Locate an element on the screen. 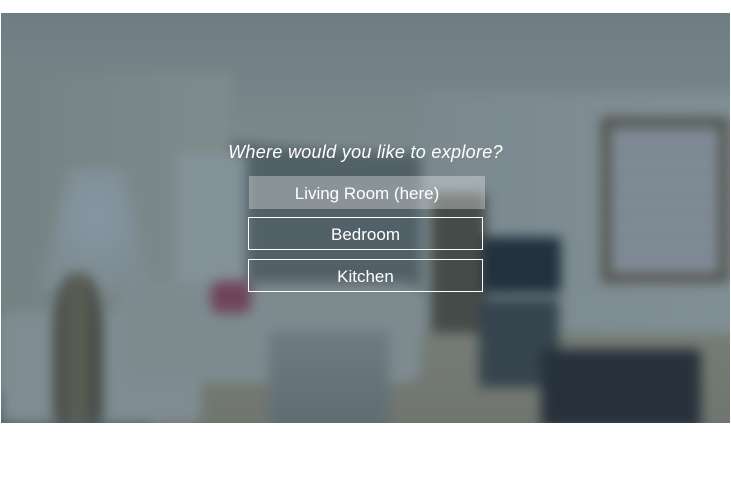 The image size is (731, 486). room-option-bedroom: Bedroom is located at coordinates (365, 233).